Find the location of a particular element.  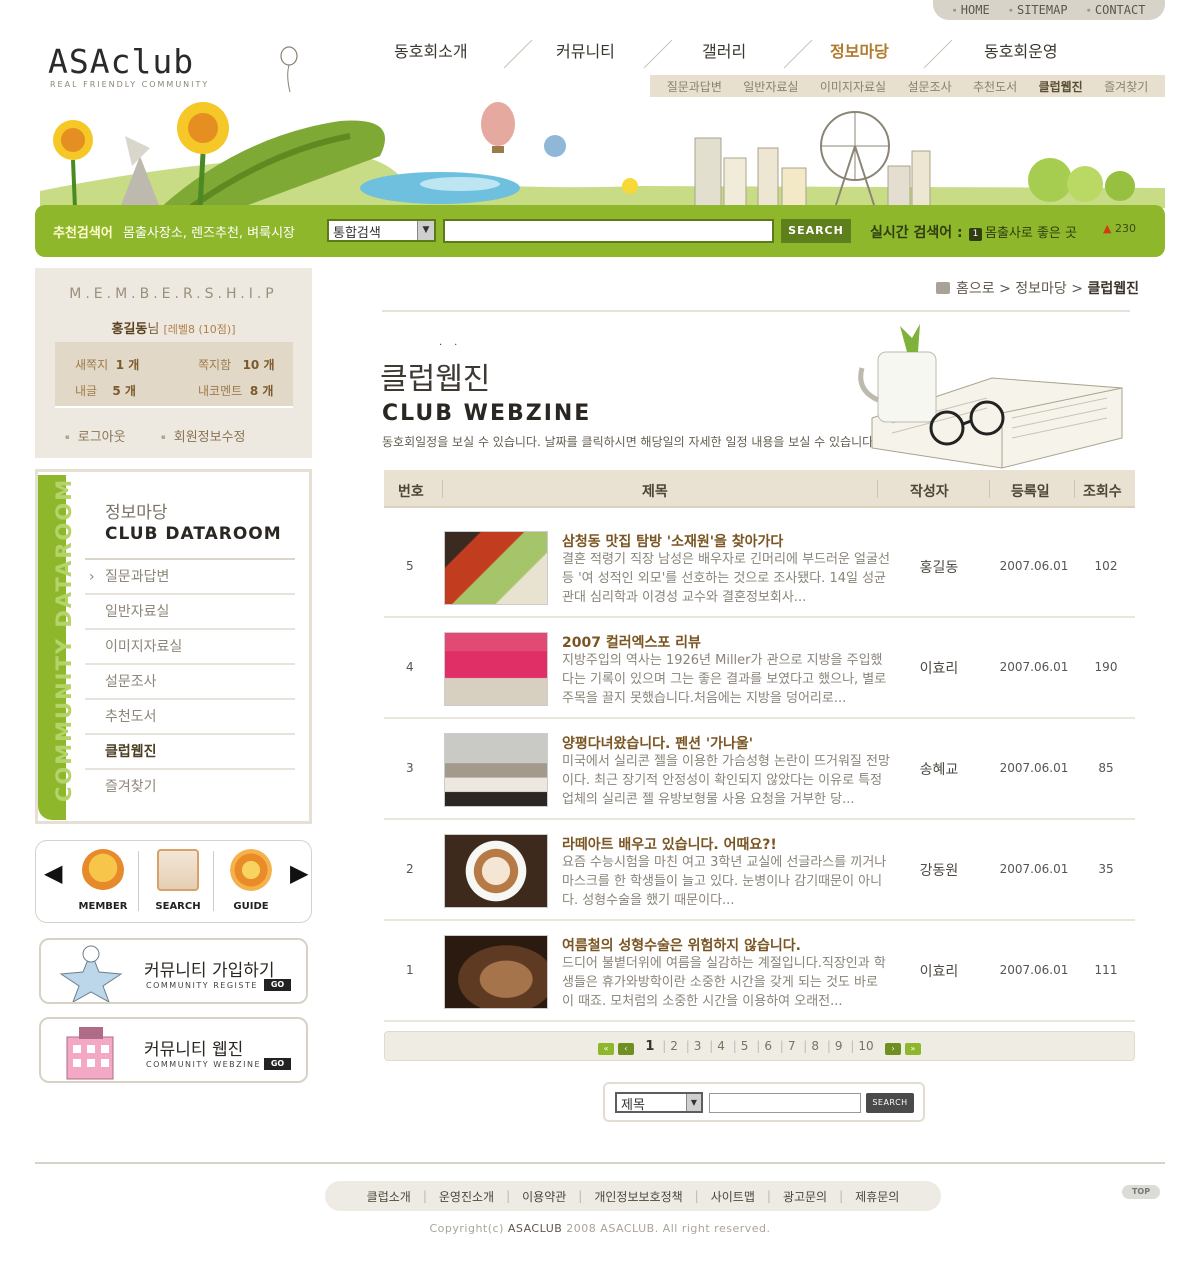

footer-link-partner: 제휴문의 is located at coordinates (877, 1196).